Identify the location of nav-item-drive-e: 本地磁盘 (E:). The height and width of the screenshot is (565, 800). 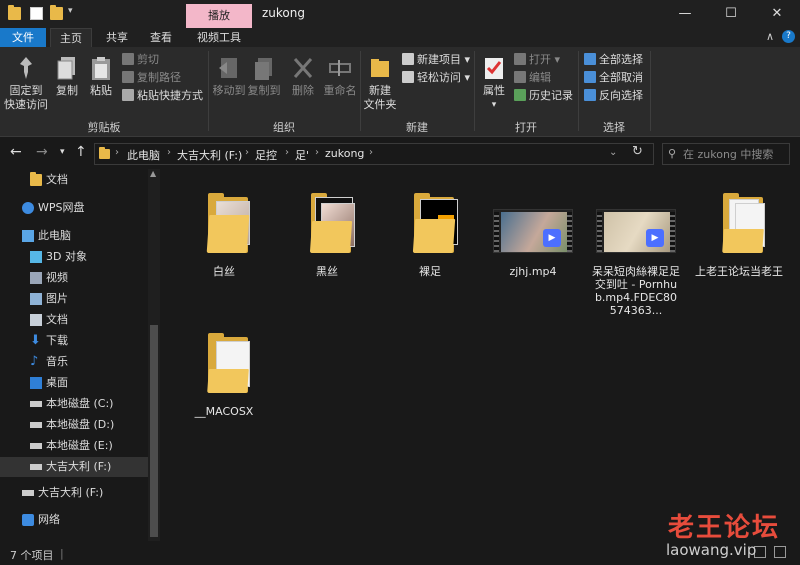
(74, 446).